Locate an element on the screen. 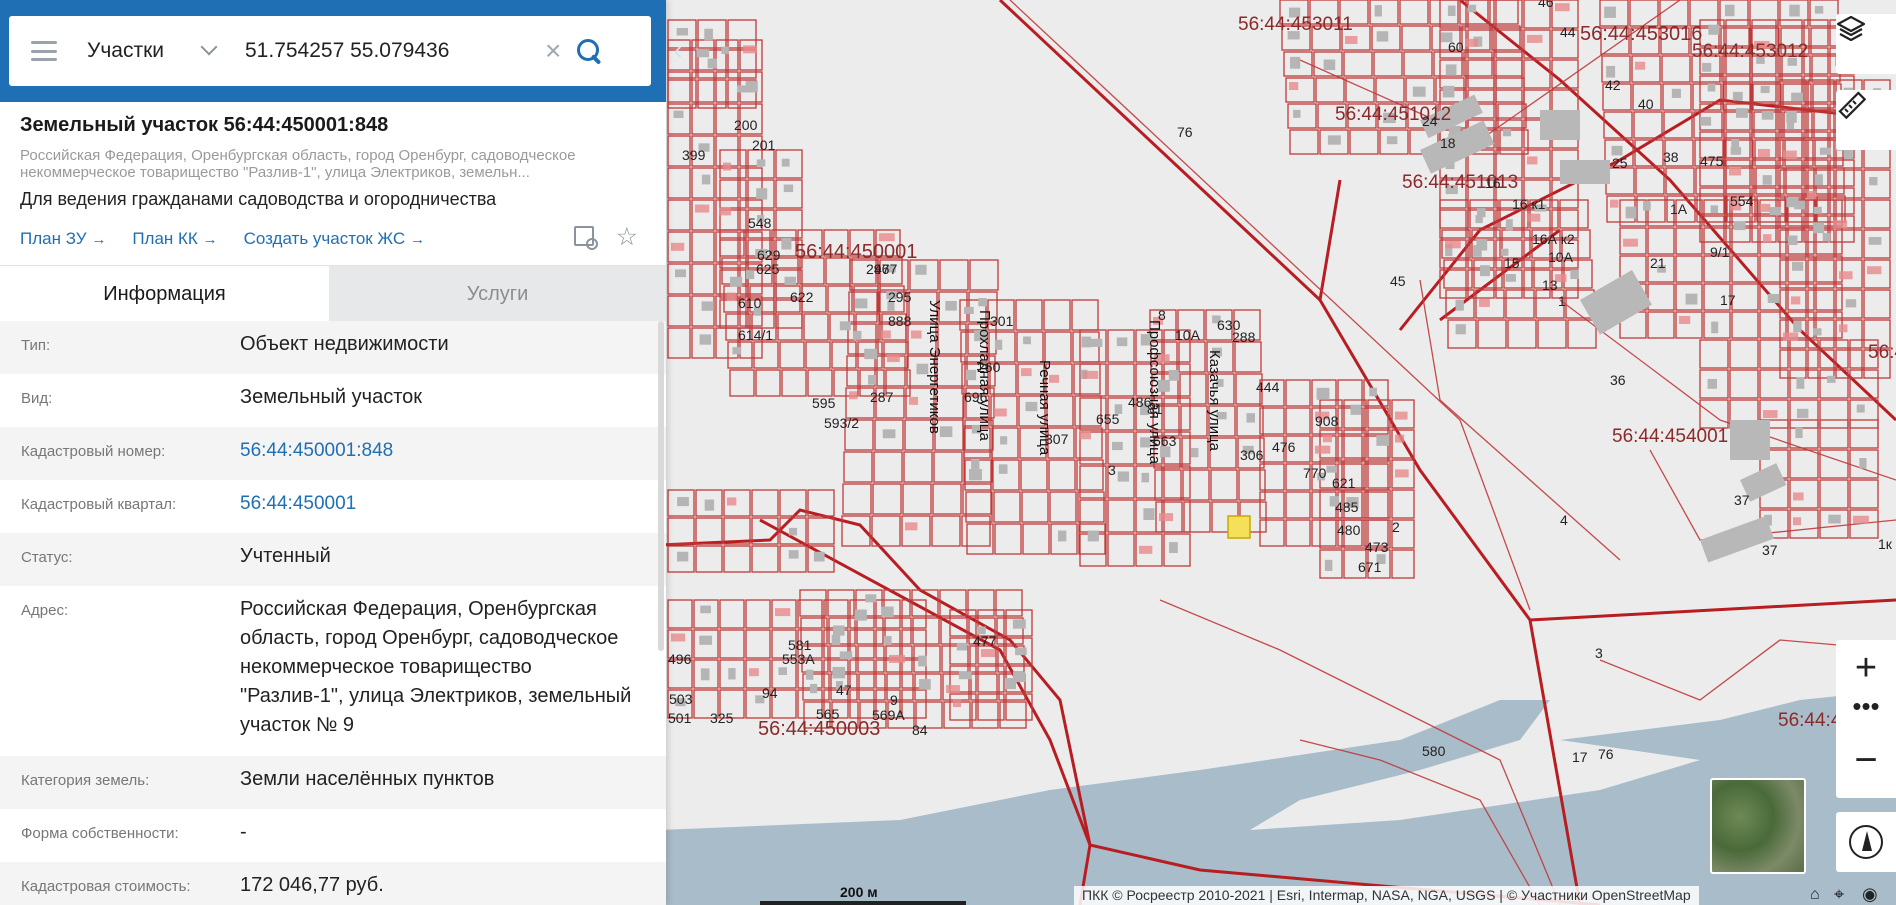 Image resolution: width=1896 pixels, height=905 pixels. parcel-number-label: 888 is located at coordinates (900, 321).